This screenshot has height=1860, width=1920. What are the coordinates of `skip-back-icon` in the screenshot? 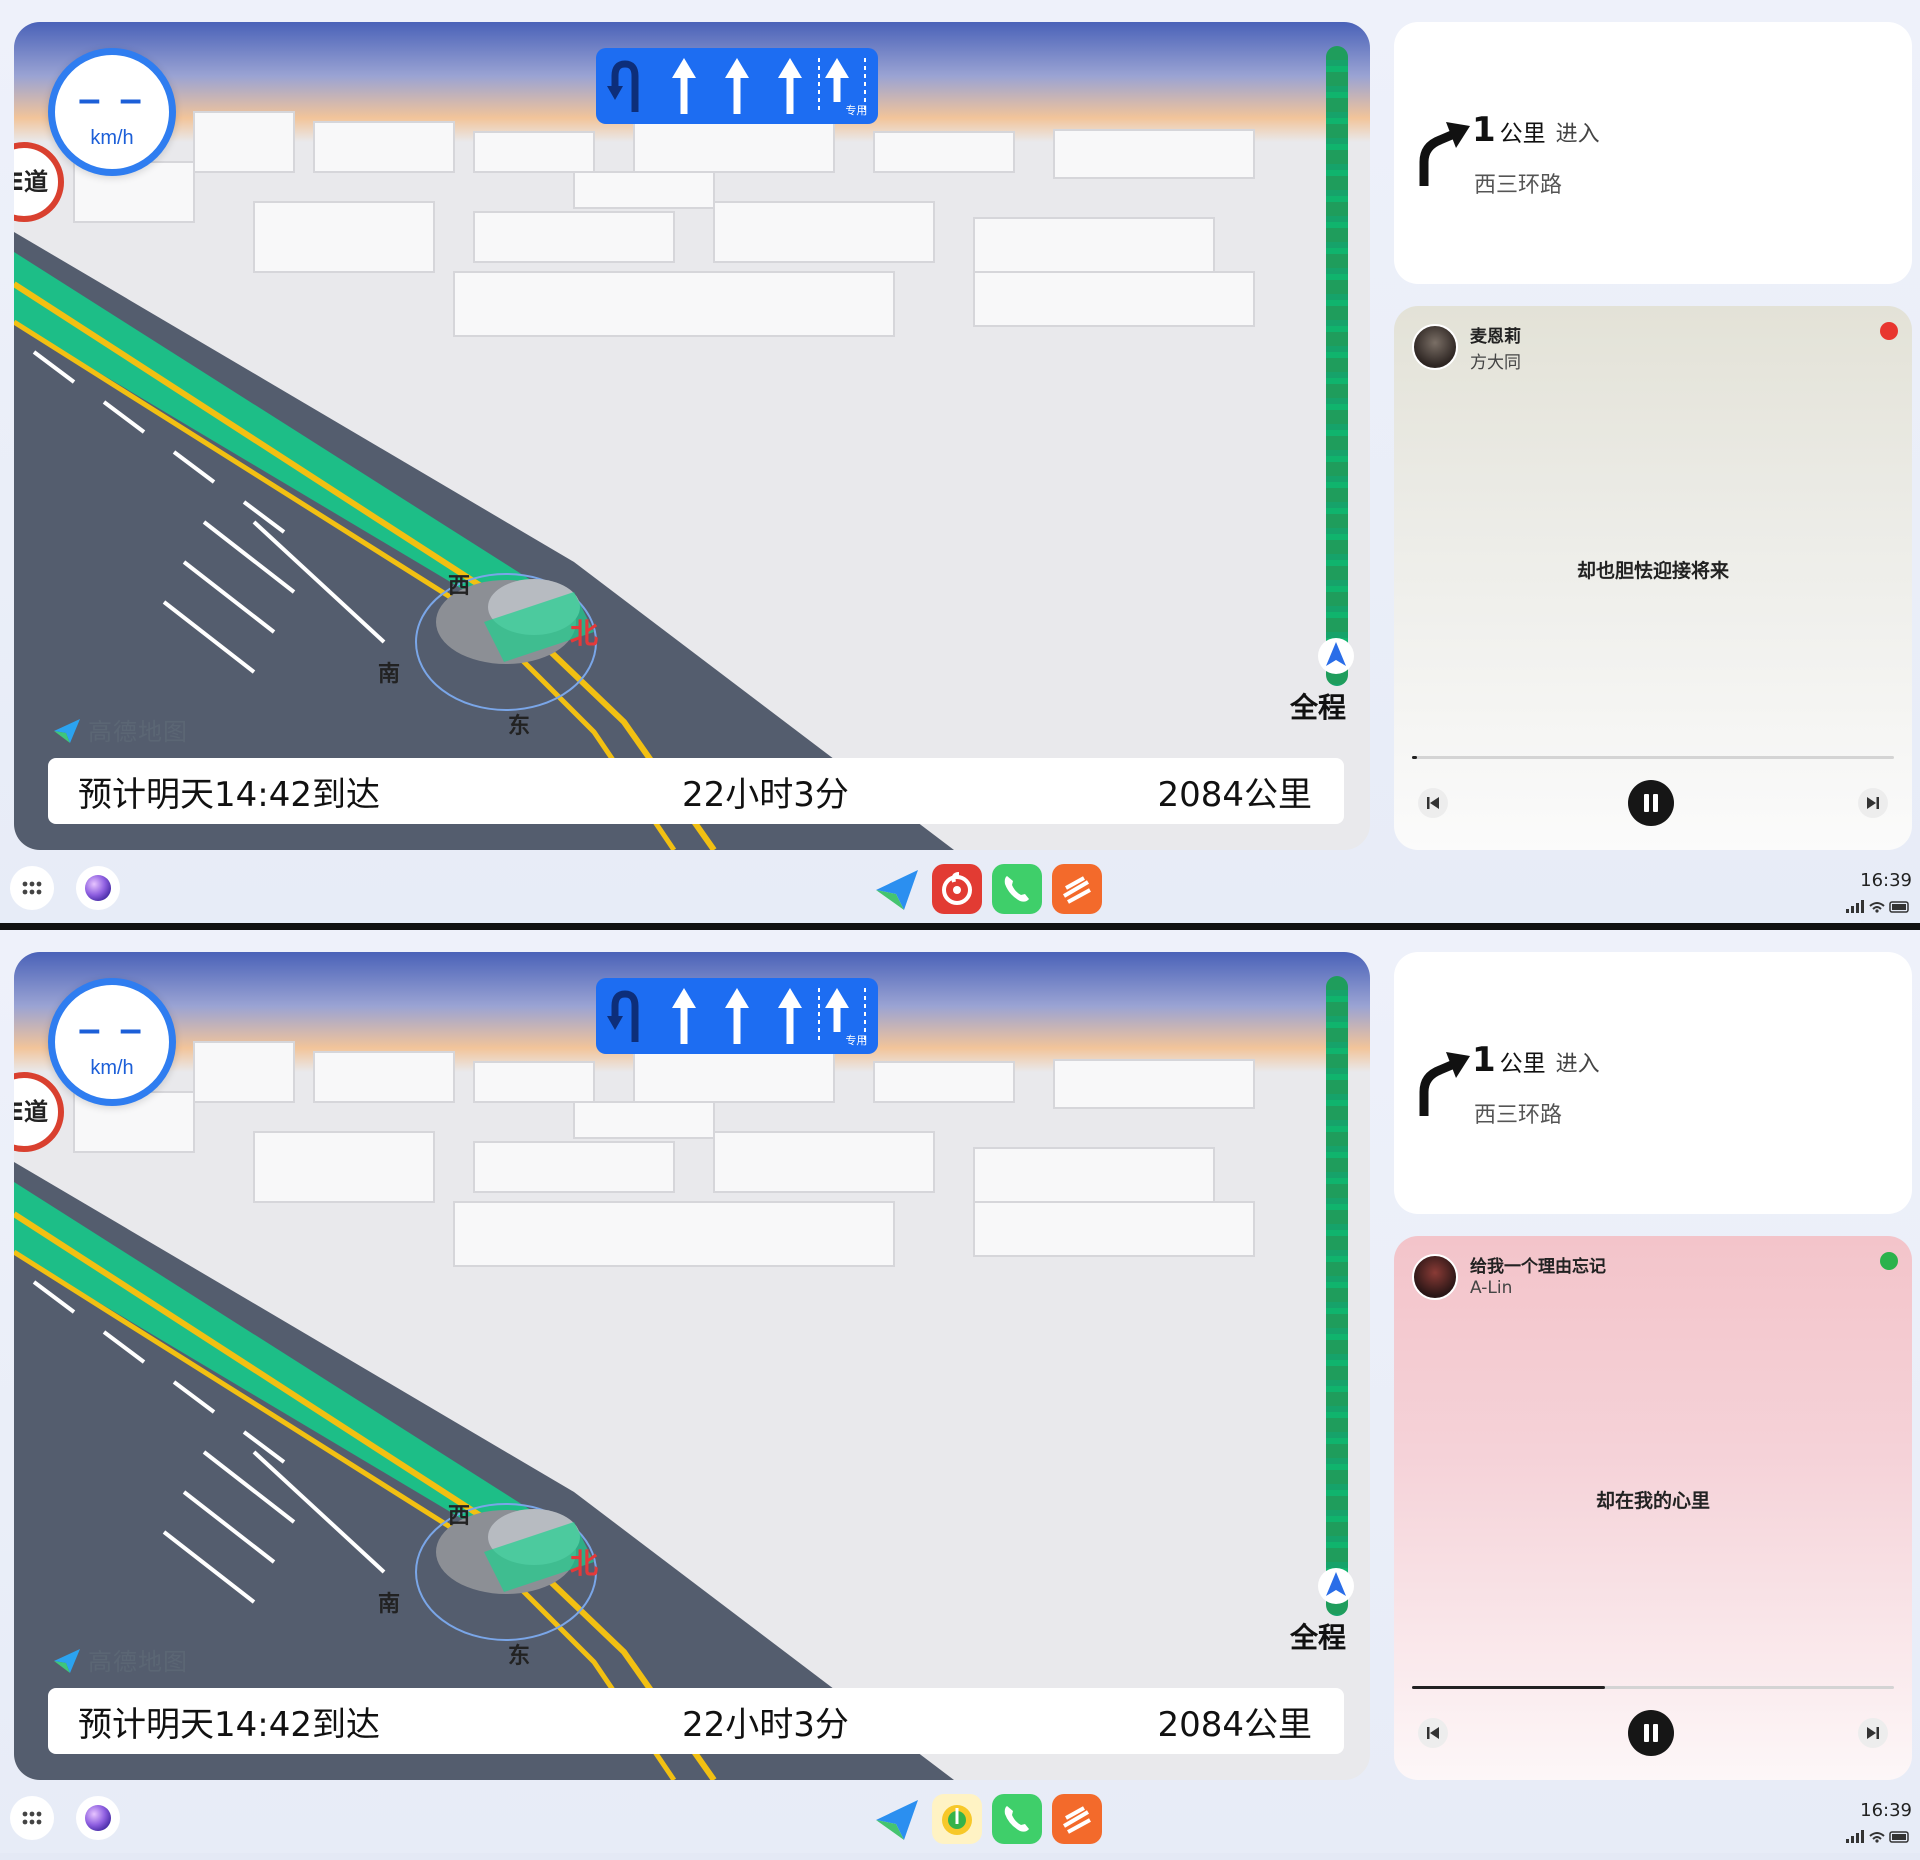 It's located at (1433, 1733).